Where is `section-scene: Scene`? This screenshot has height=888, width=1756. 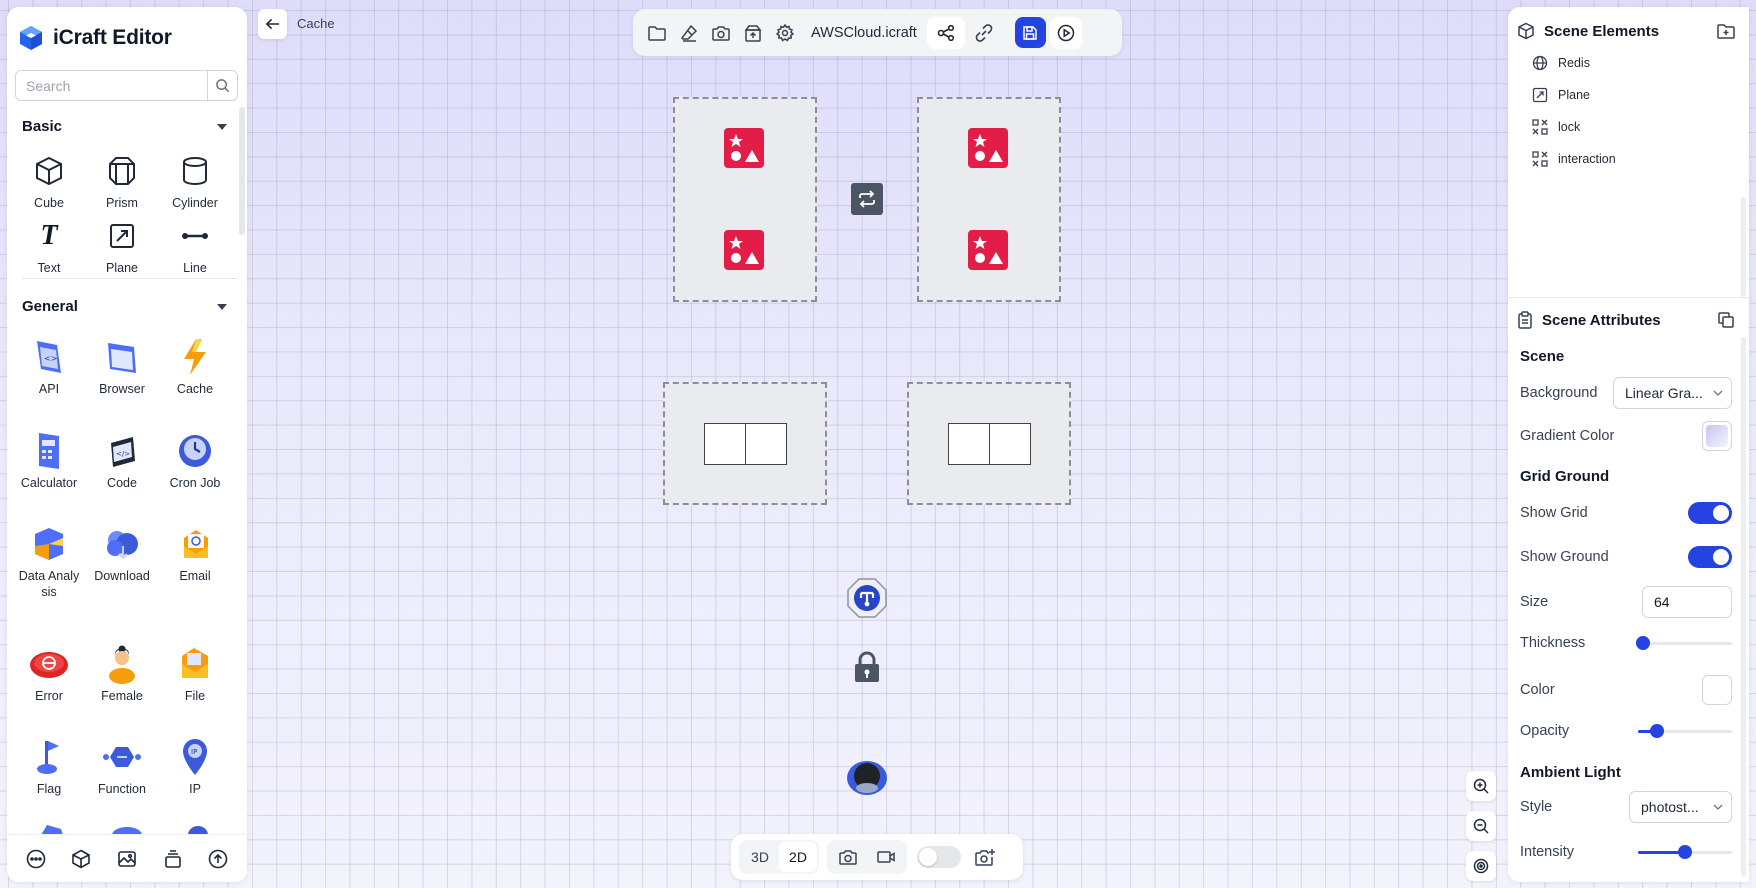
section-scene: Scene is located at coordinates (1542, 356).